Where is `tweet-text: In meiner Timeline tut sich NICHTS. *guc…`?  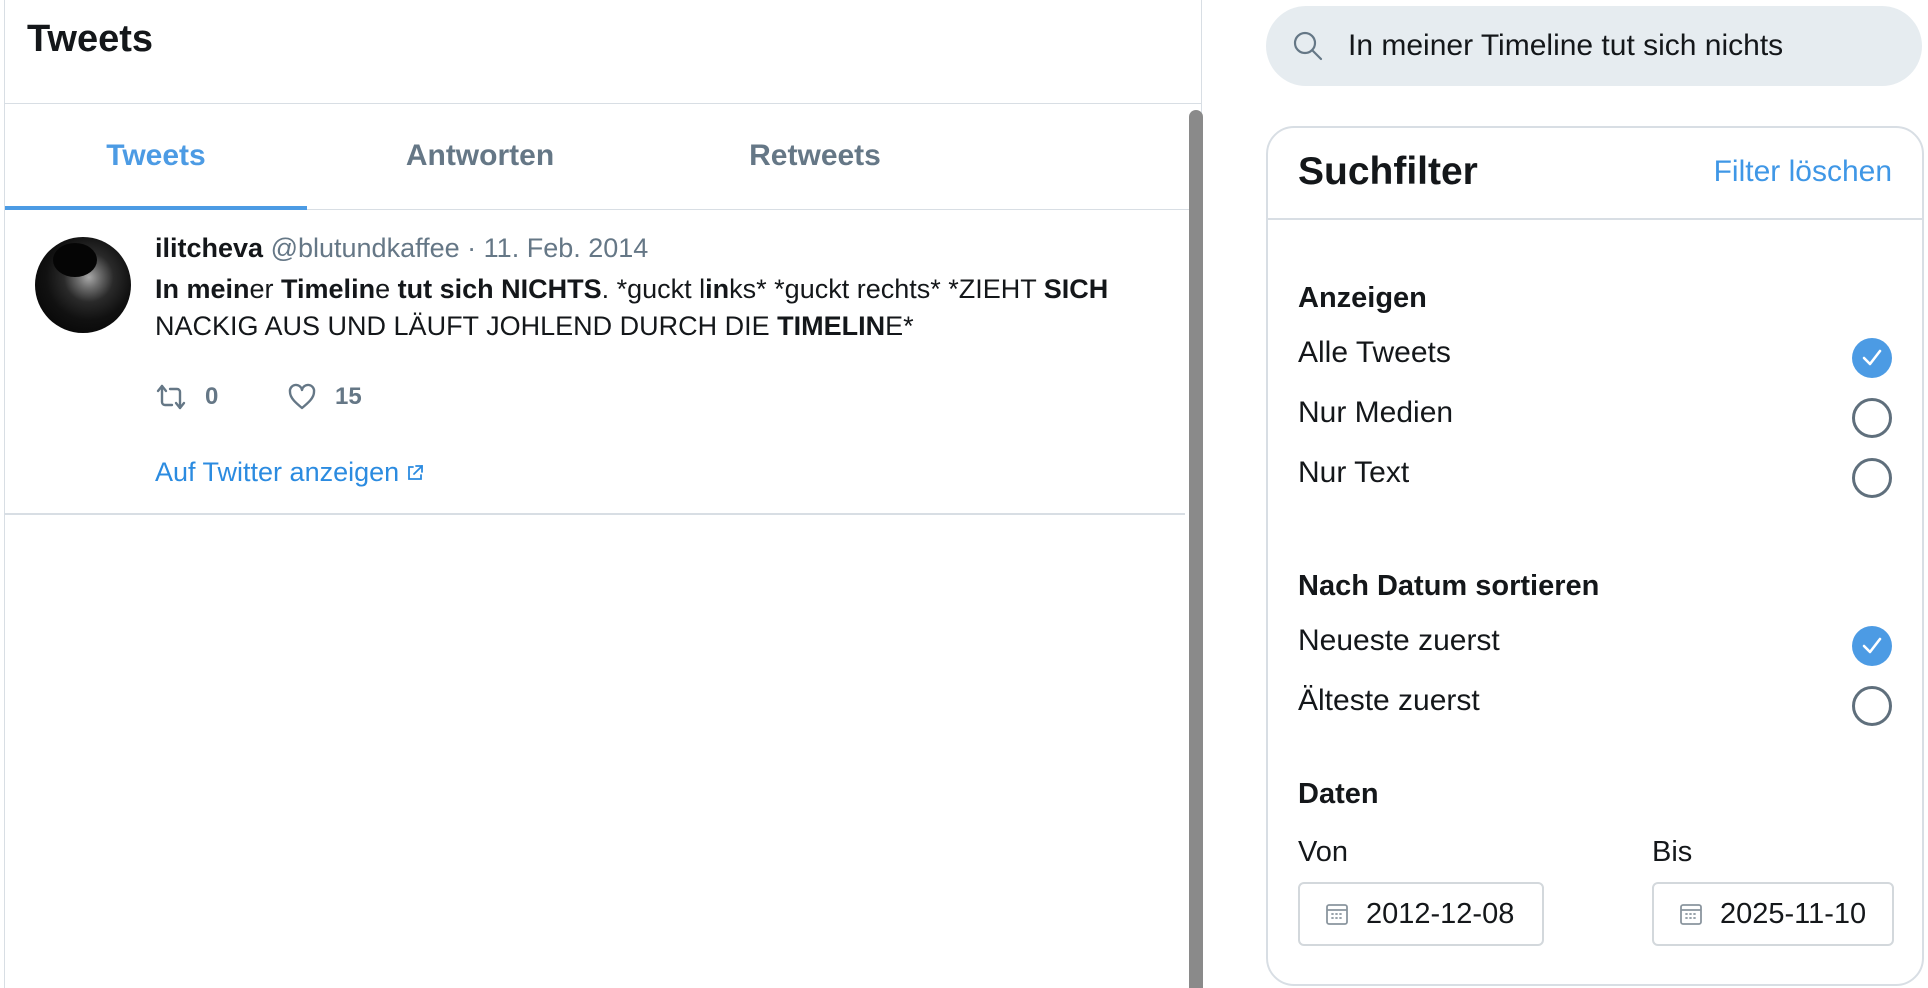
tweet-text: In meiner Timeline tut sich NICHTS. *guc… is located at coordinates (660, 308).